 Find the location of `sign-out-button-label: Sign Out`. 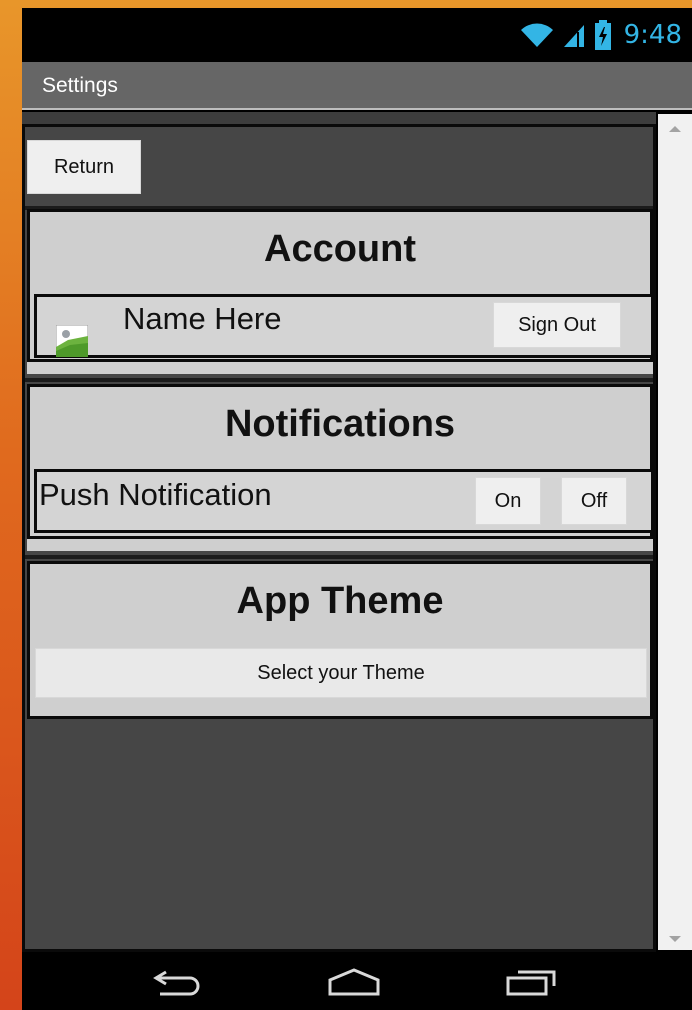

sign-out-button-label: Sign Out is located at coordinates (557, 324).